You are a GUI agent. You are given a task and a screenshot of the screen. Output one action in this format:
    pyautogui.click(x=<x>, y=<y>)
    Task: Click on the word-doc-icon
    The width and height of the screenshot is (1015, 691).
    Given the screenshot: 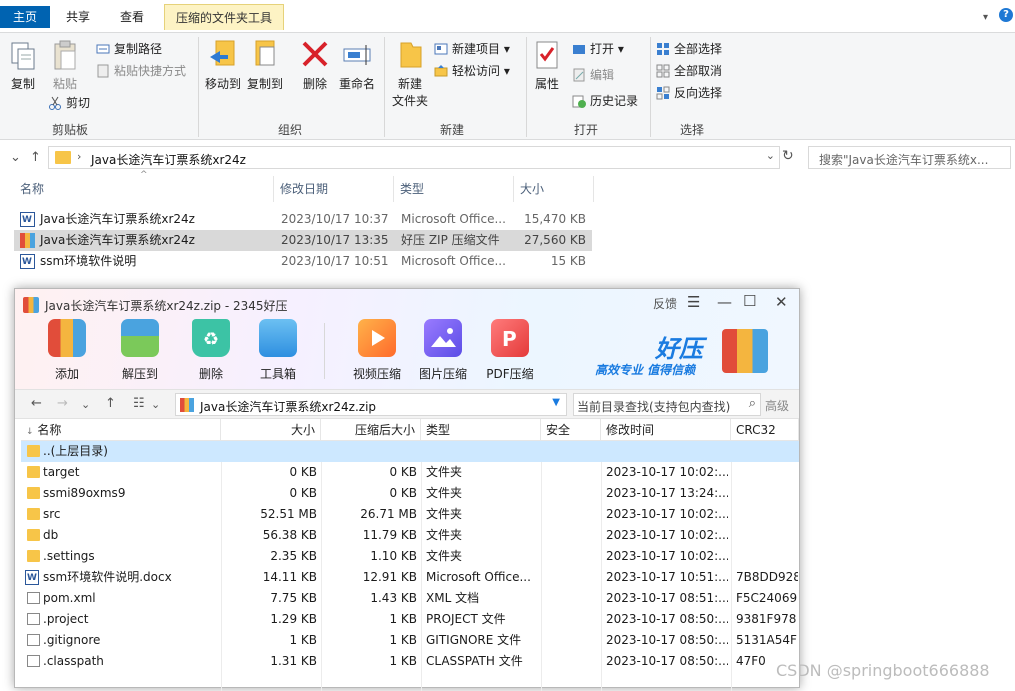 What is the action you would take?
    pyautogui.click(x=27, y=220)
    